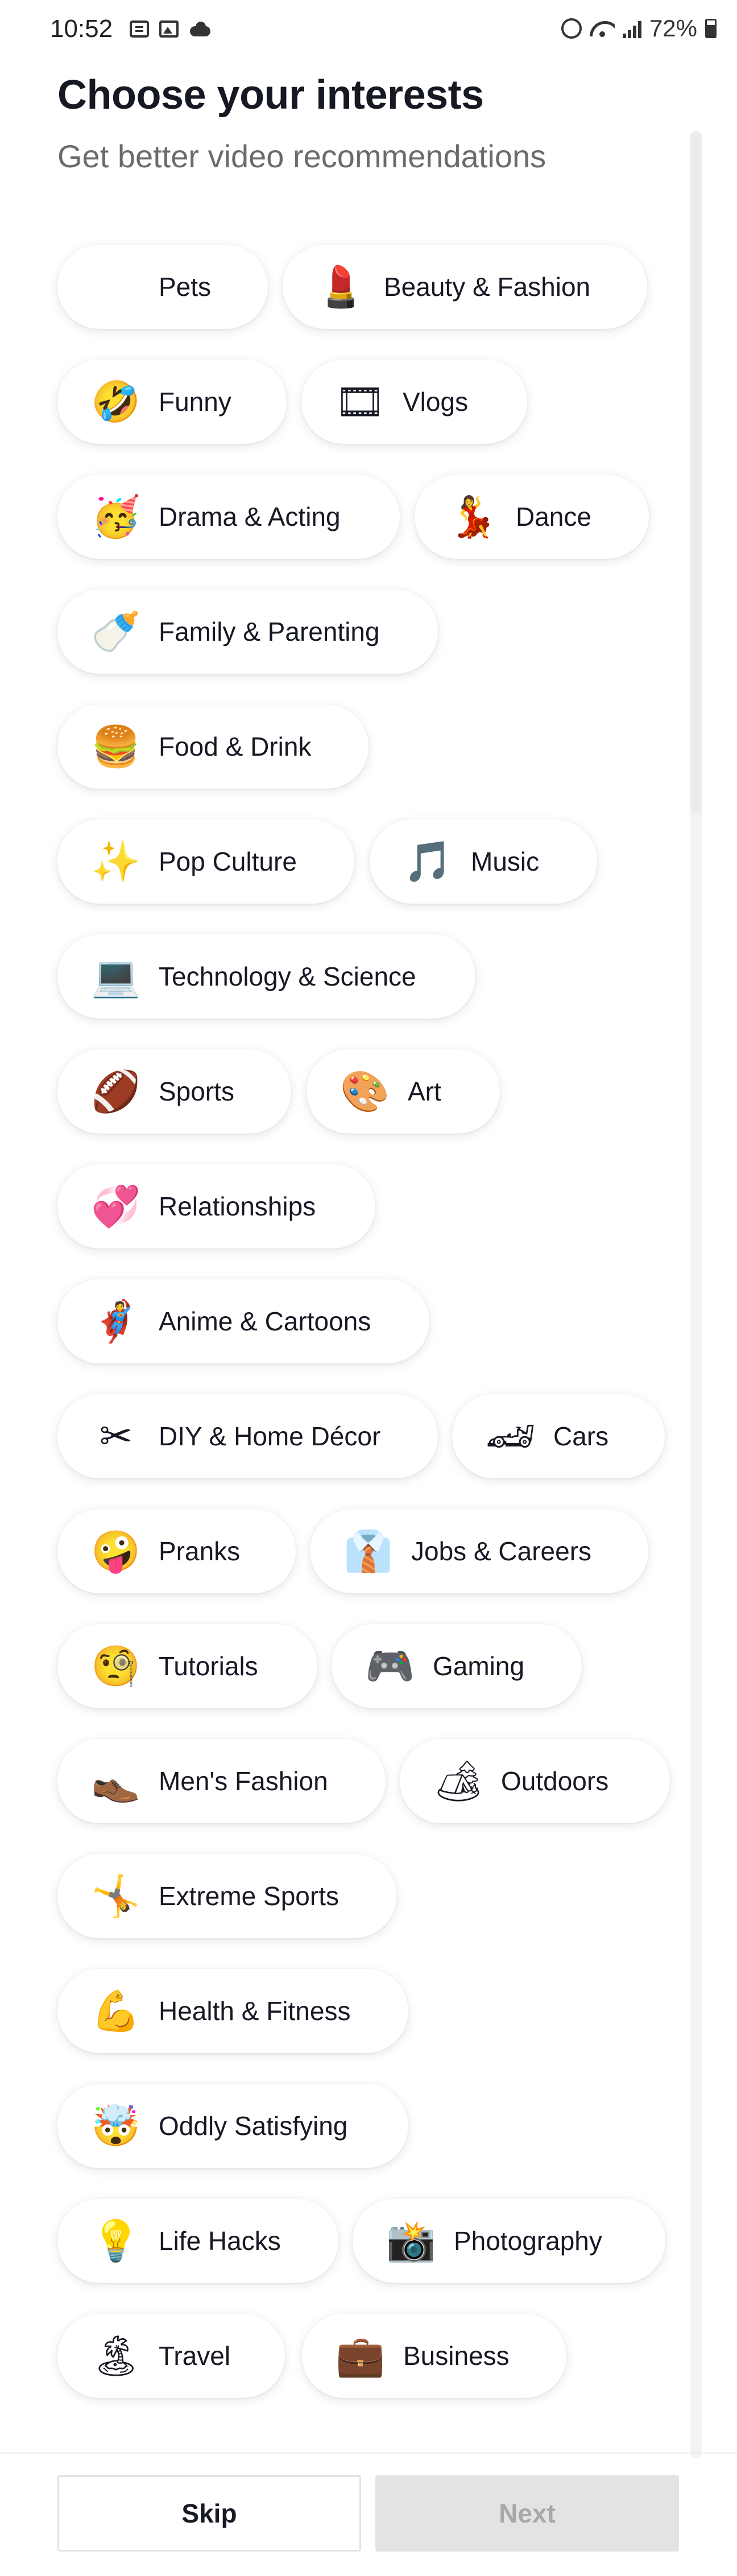  What do you see at coordinates (197, 2241) in the screenshot?
I see `interest-chip: 💡 Life Hacks` at bounding box center [197, 2241].